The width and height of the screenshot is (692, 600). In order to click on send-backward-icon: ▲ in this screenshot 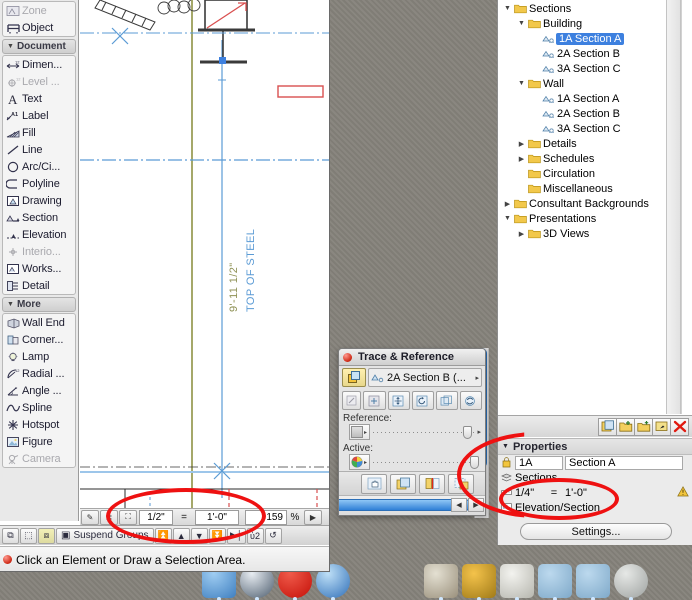, I will do `click(181, 535)`.